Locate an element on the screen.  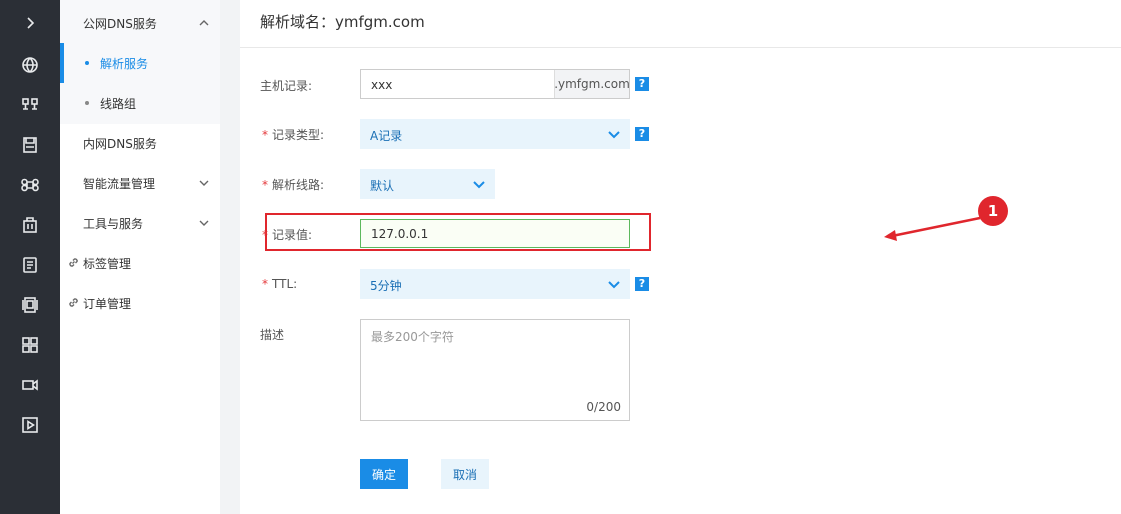
ttl-label: * TTL: is located at coordinates (279, 284).